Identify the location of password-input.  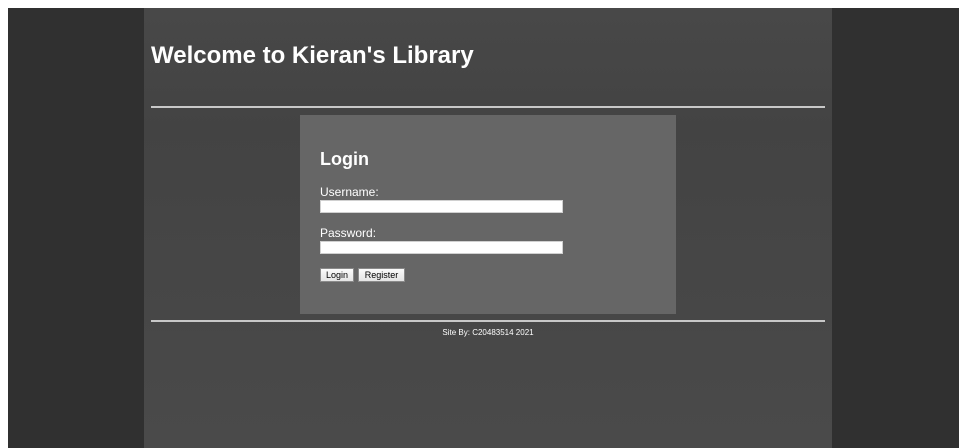
(441, 247).